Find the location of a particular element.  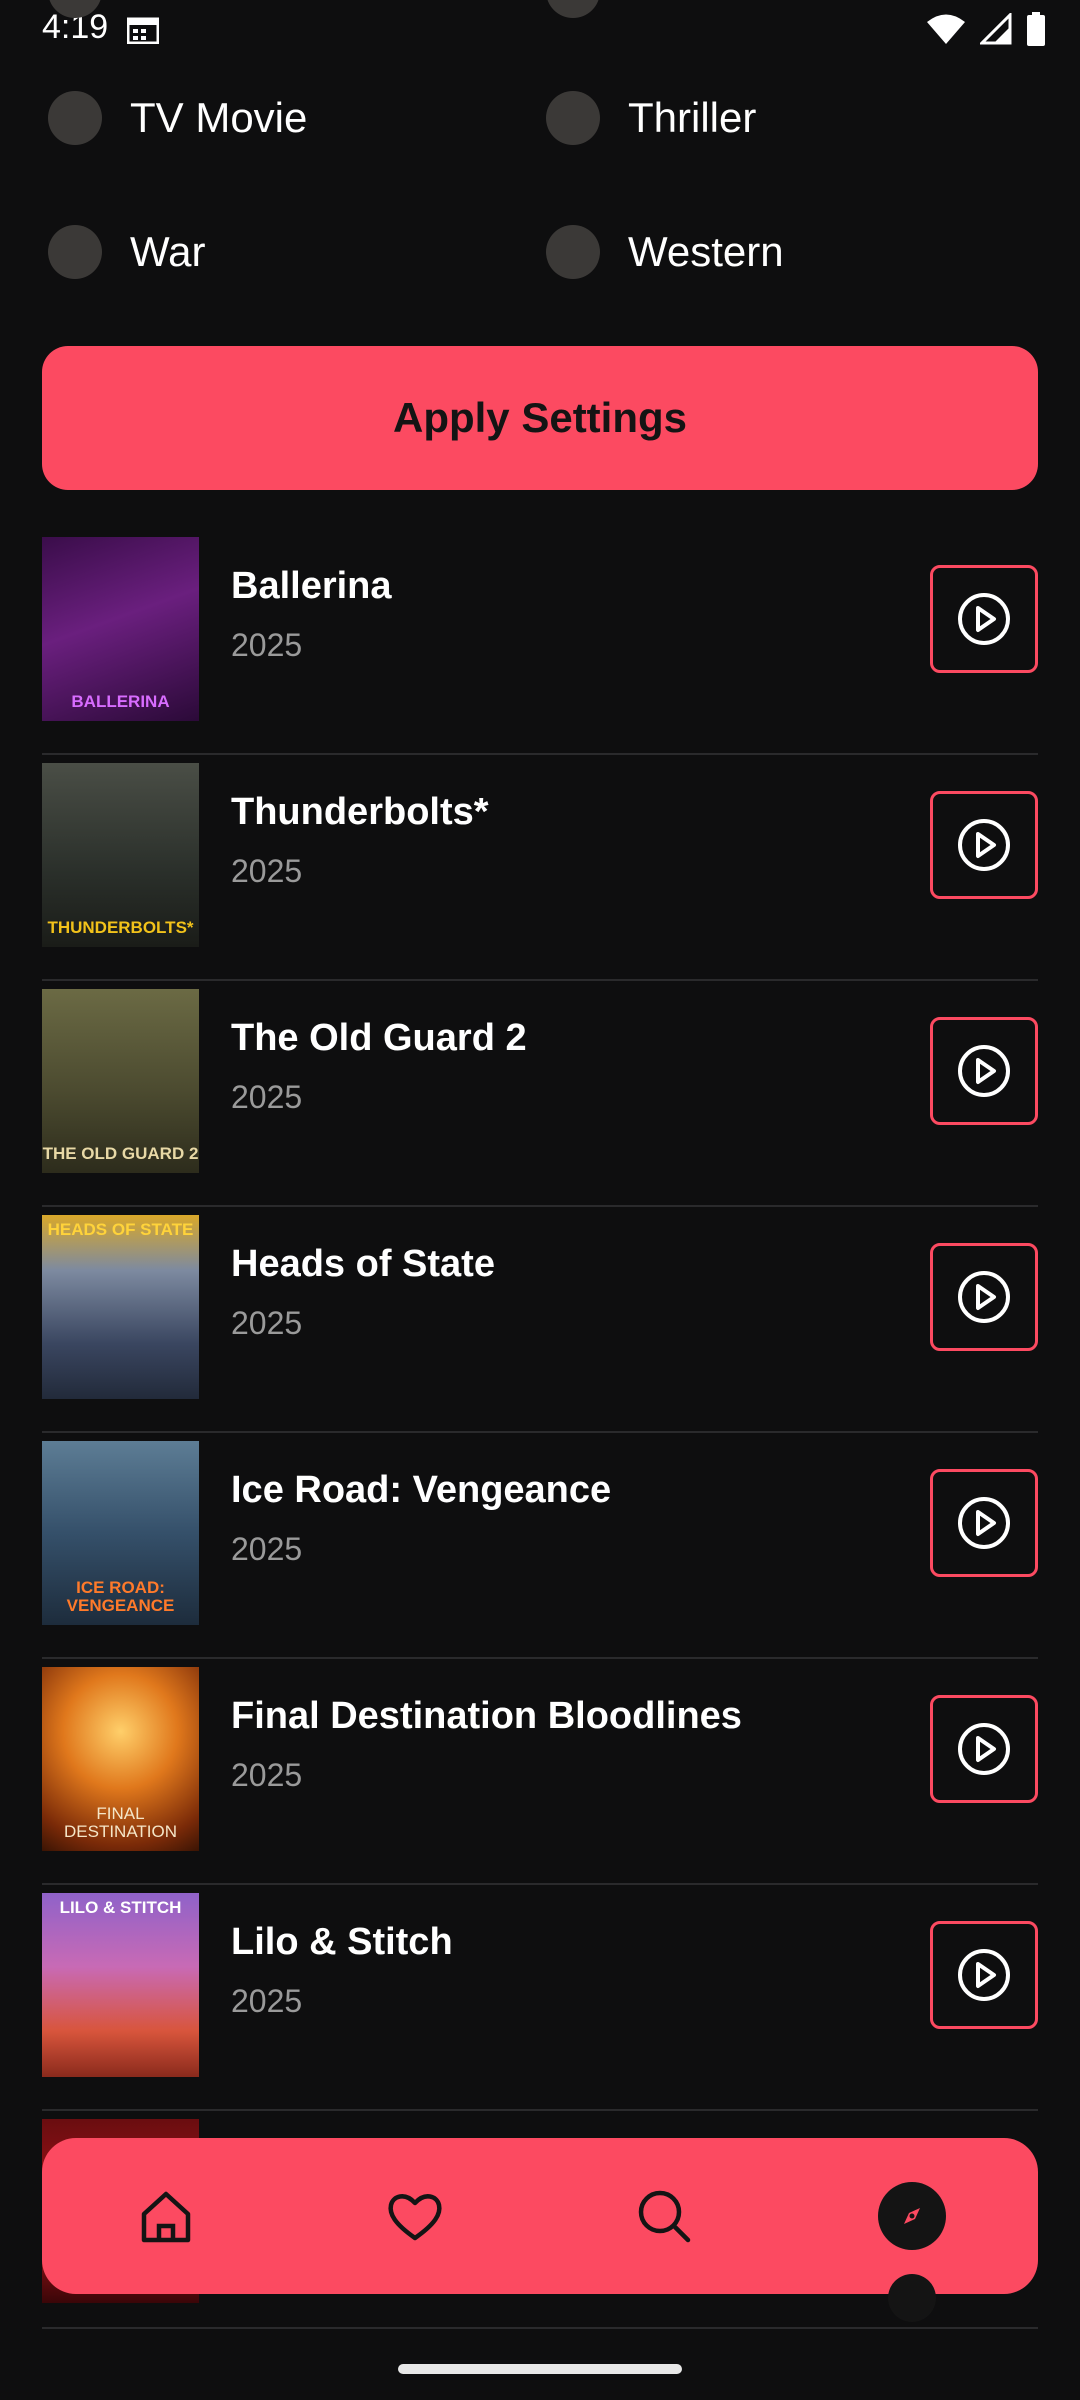

home-indicator is located at coordinates (540, 2369).